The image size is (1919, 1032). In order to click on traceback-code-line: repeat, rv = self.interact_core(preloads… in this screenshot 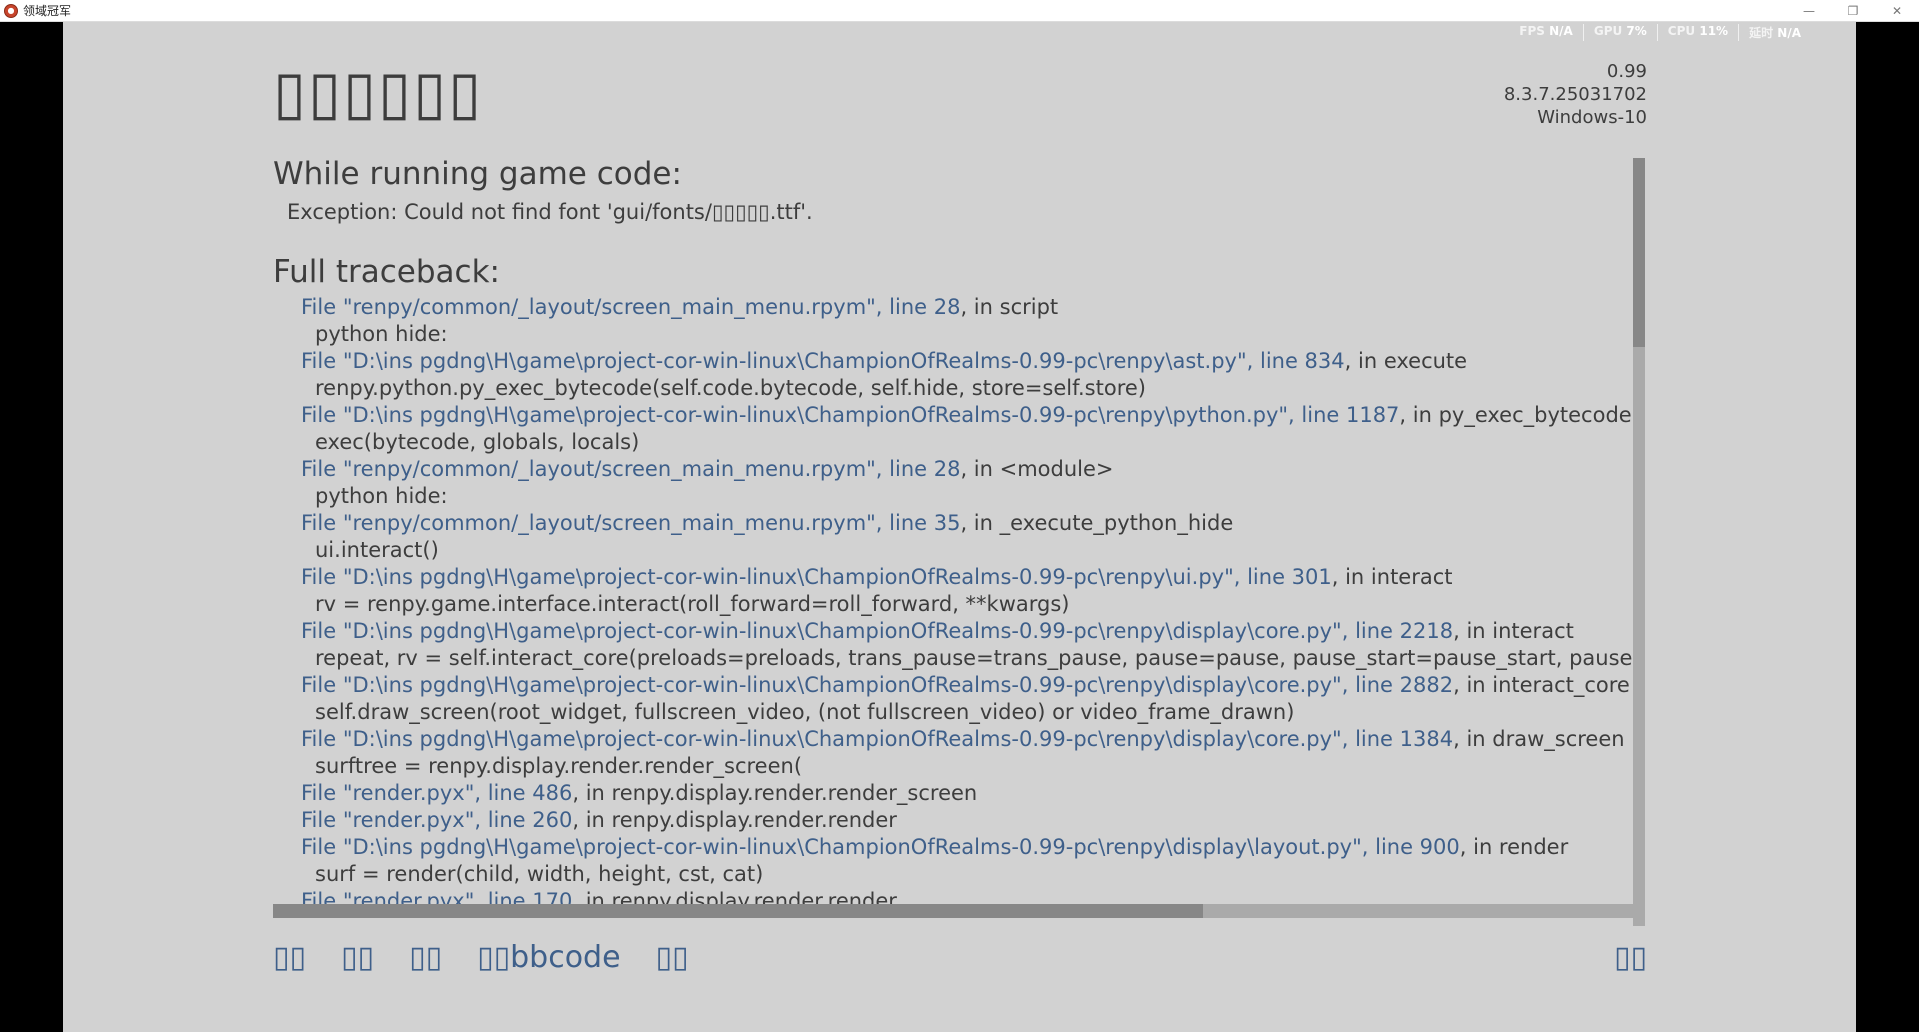, I will do `click(973, 658)`.